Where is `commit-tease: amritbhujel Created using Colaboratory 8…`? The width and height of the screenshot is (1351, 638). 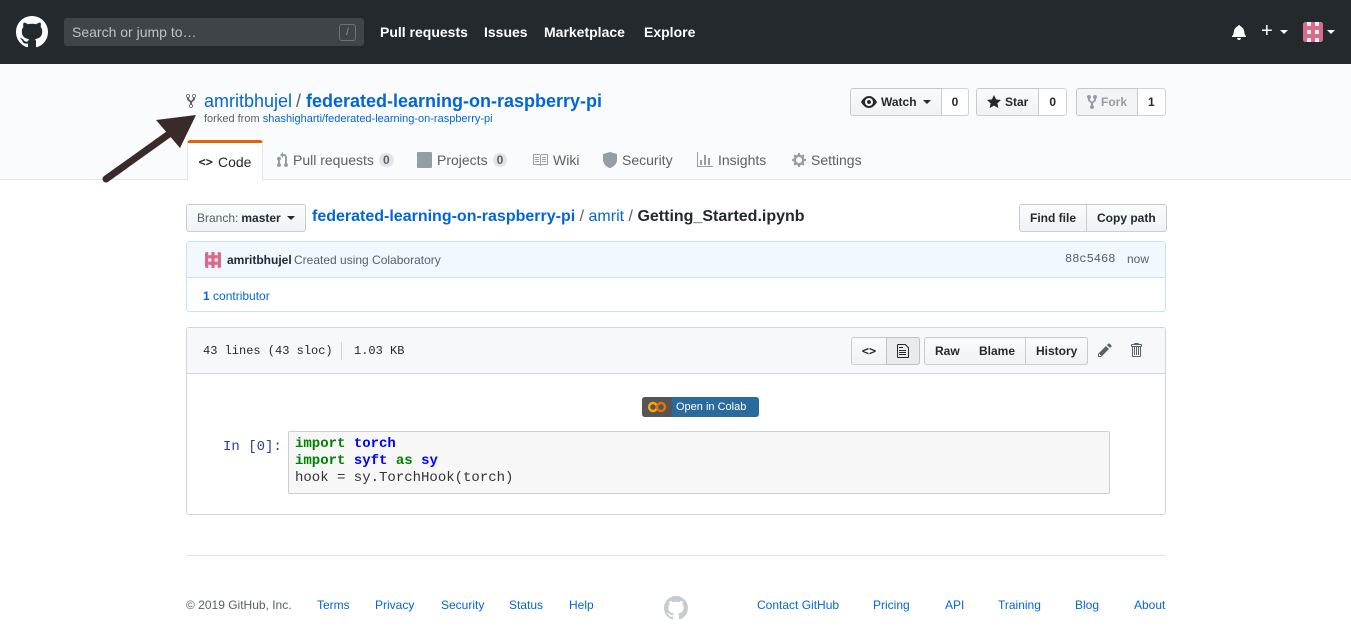 commit-tease: amritbhujel Created using Colaboratory 8… is located at coordinates (676, 276).